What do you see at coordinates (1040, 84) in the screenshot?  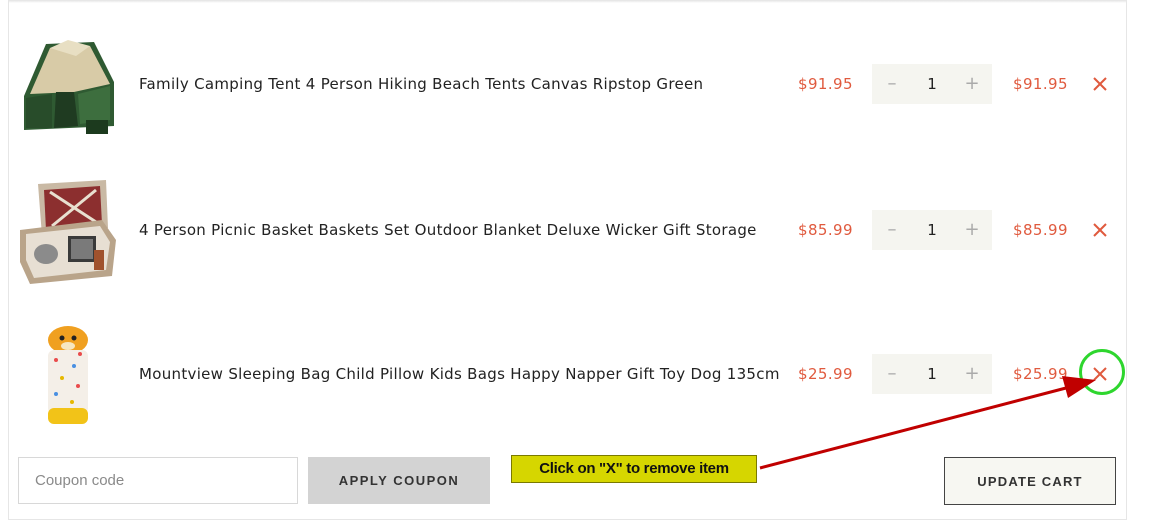 I see `product-subtotal: $91.95` at bounding box center [1040, 84].